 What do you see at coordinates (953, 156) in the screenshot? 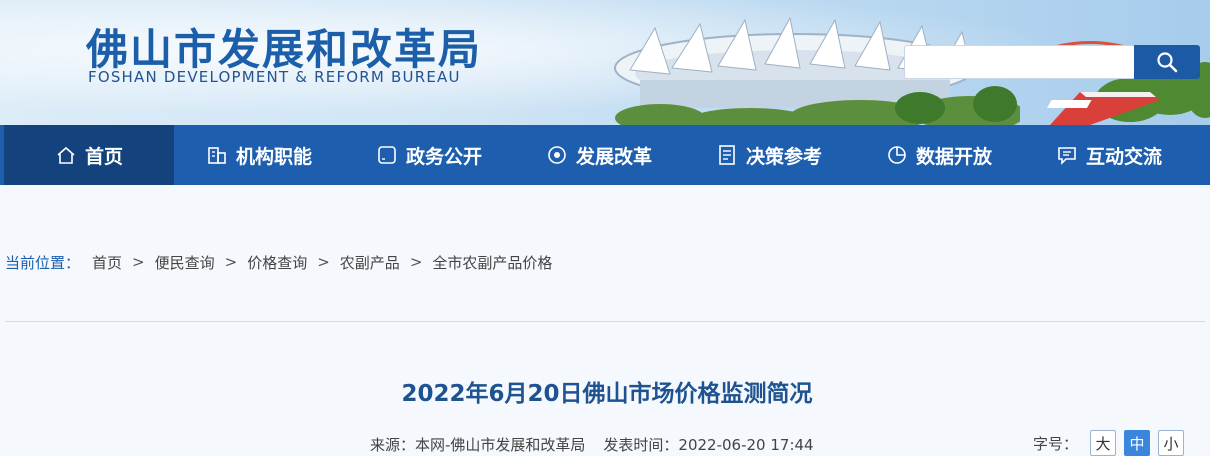
I see `nav-item-label: 数据开放` at bounding box center [953, 156].